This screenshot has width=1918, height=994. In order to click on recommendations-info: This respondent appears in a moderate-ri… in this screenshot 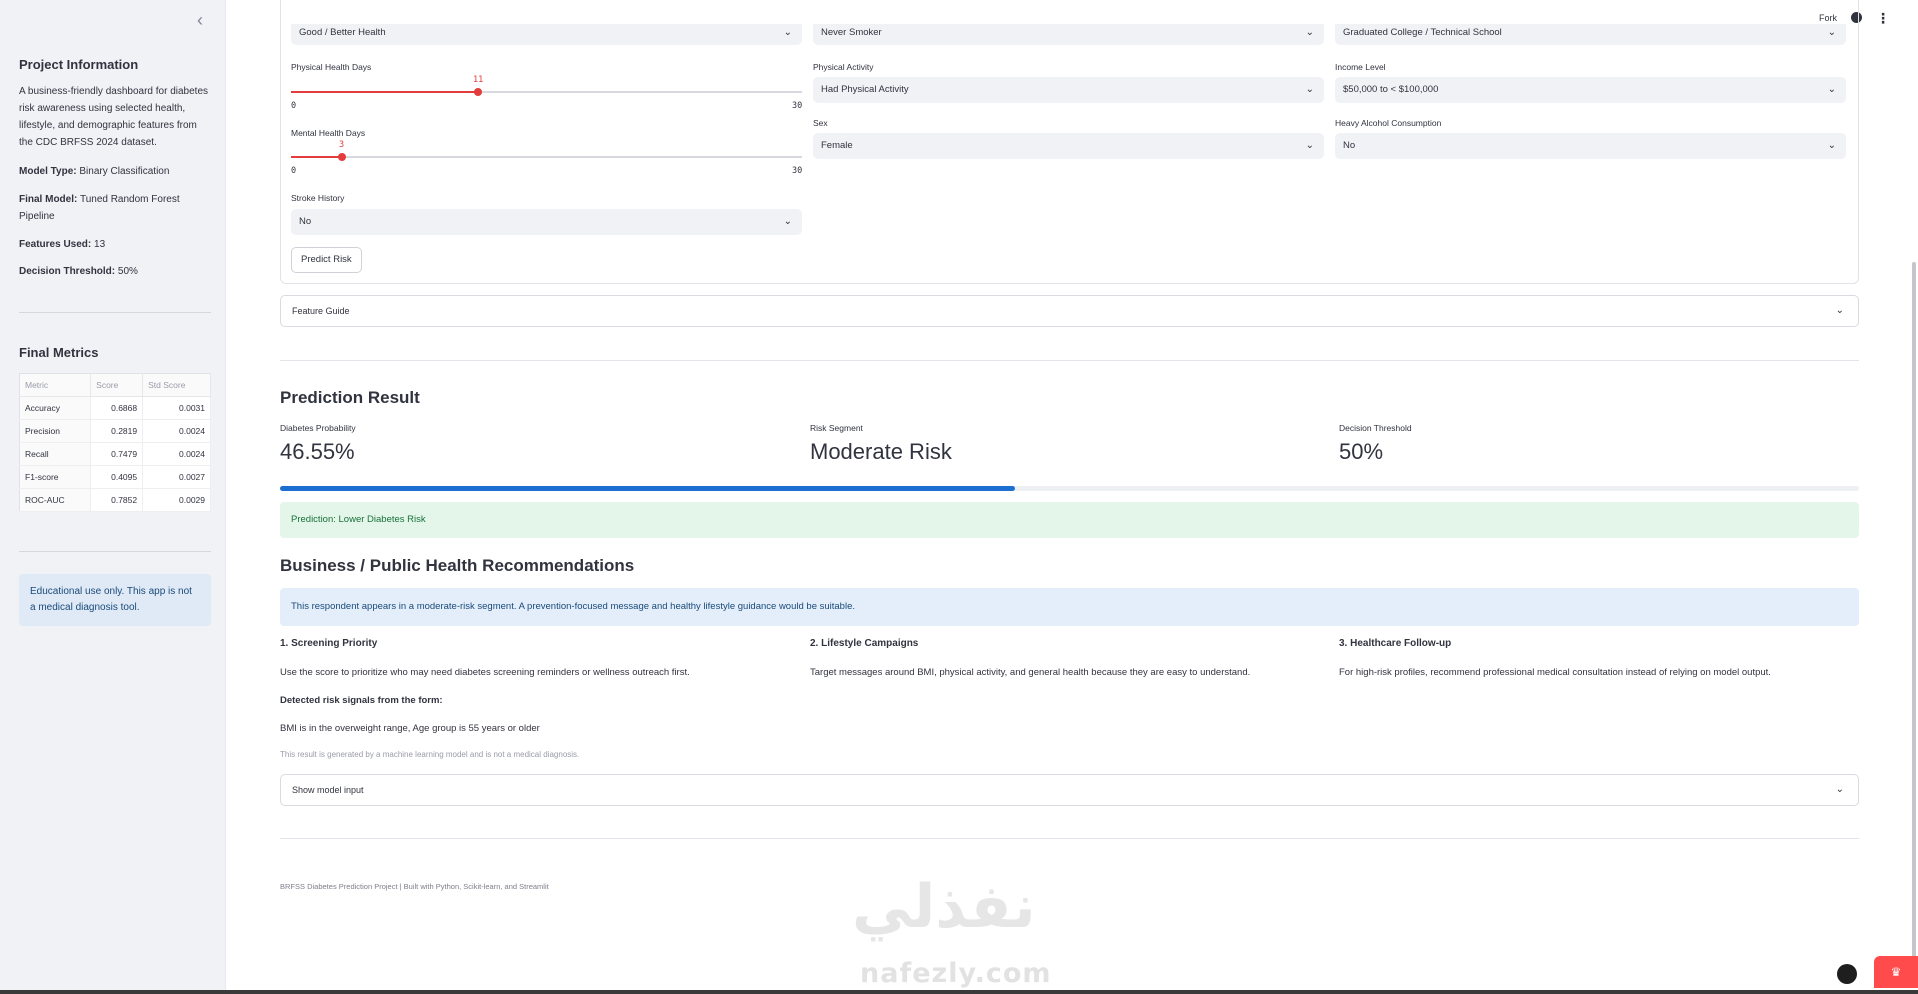, I will do `click(1069, 607)`.